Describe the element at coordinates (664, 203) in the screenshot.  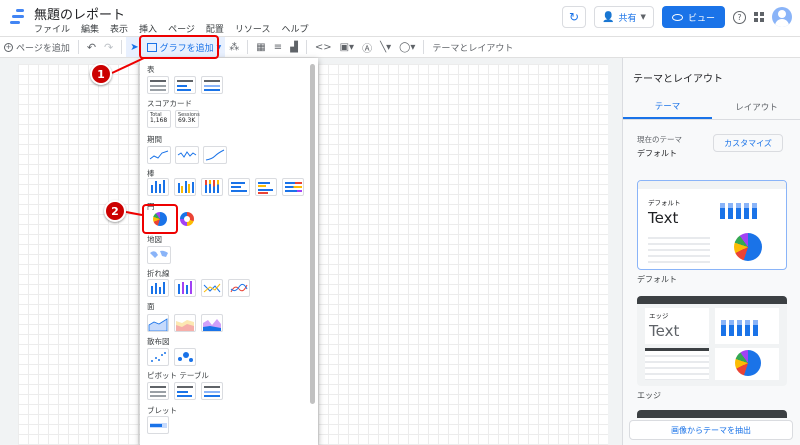
I see `theme-header: デフォルト` at that location.